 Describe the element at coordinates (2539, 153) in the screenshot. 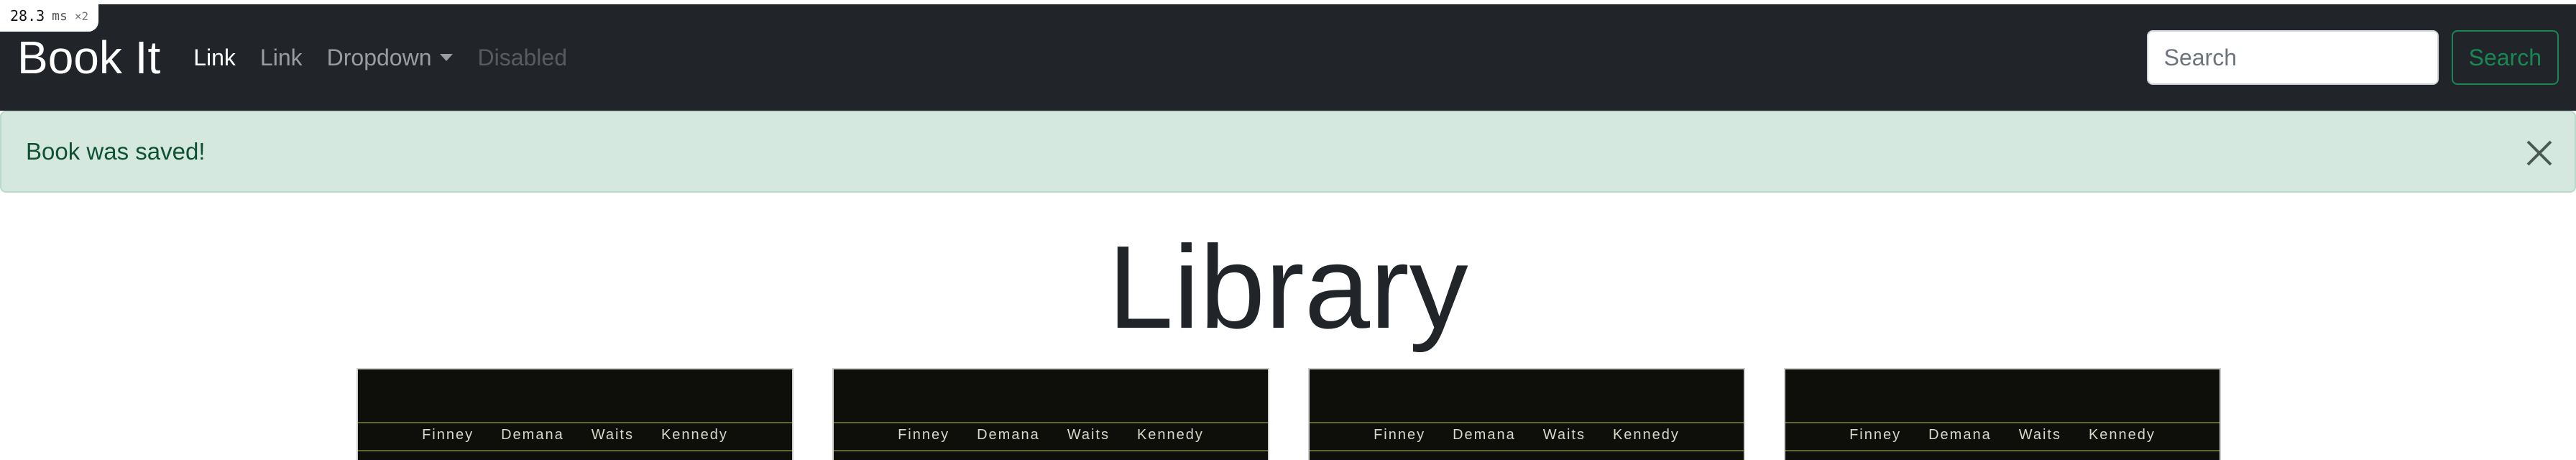

I see `close-icon` at that location.